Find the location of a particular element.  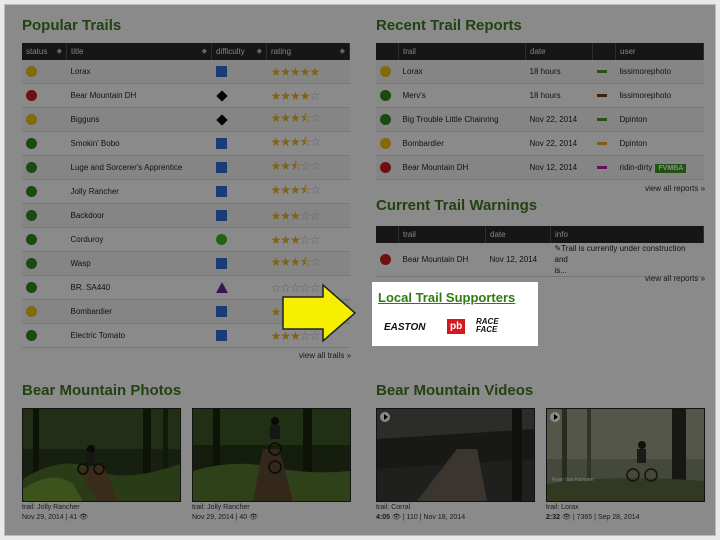

video-thumbnail-2: Ryan Van Kampen is located at coordinates (625, 455).